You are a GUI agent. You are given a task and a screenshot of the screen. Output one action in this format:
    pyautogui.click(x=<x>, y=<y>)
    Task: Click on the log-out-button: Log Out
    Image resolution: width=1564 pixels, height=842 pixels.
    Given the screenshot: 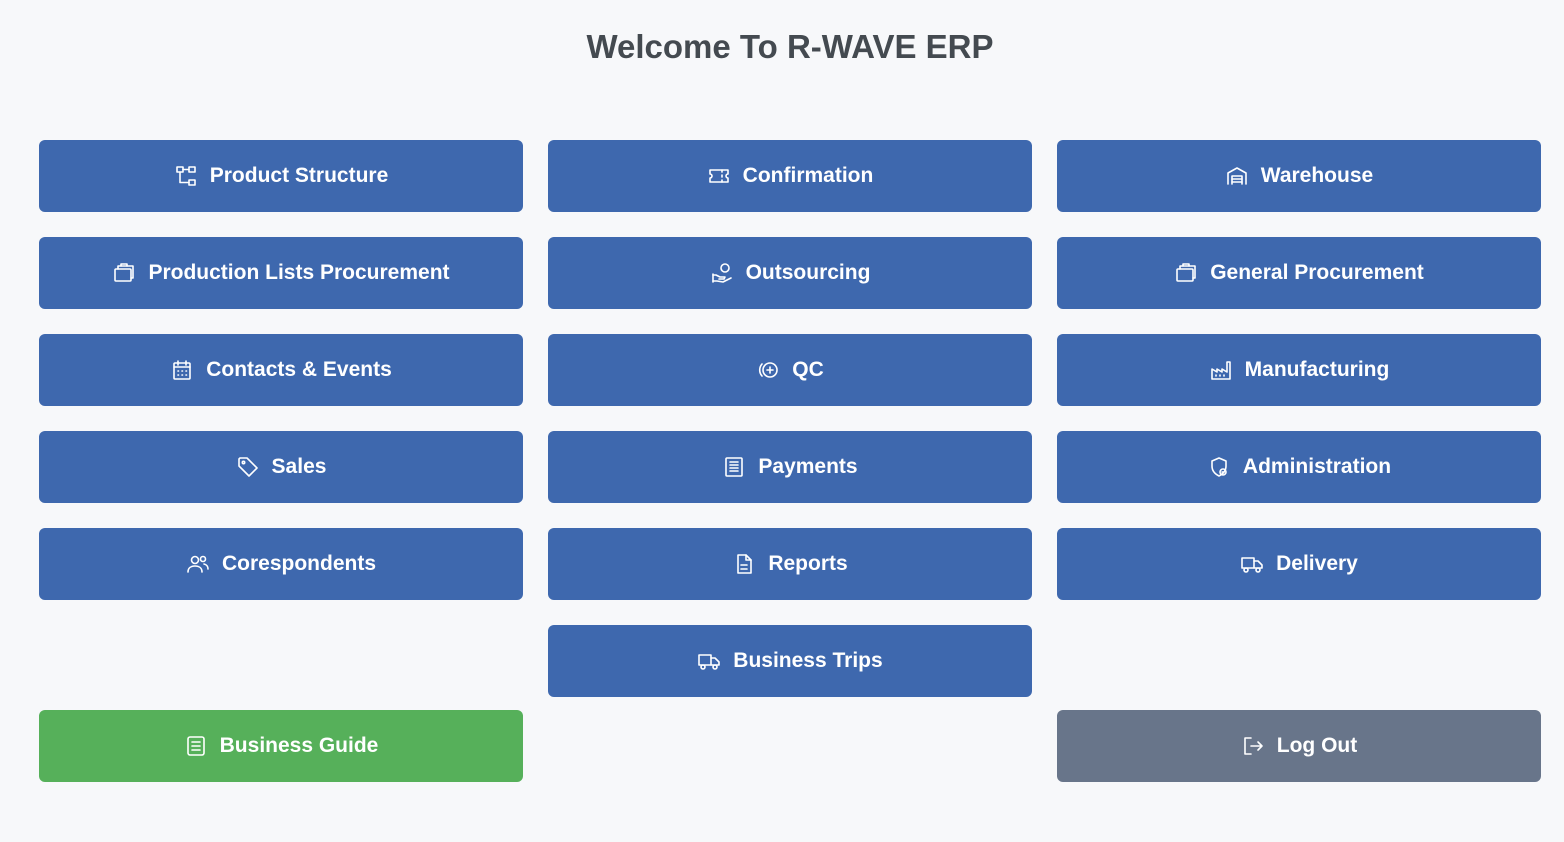 What is the action you would take?
    pyautogui.click(x=1299, y=746)
    